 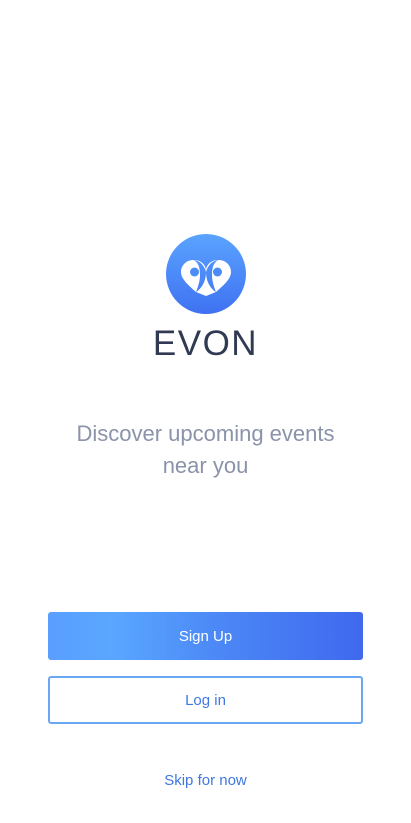 I want to click on app-logo, so click(x=206, y=274).